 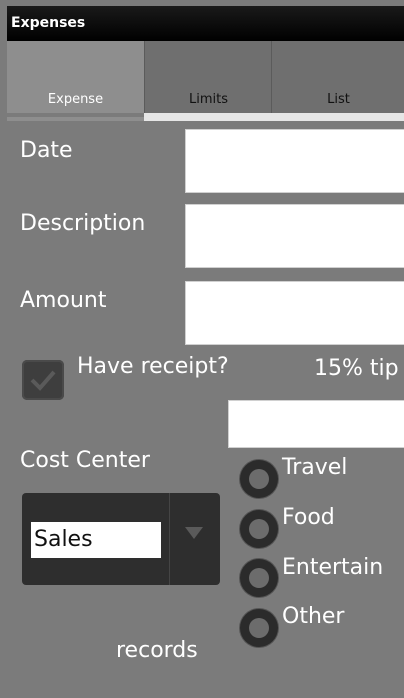 What do you see at coordinates (96, 540) in the screenshot?
I see `cost-center-value: Sales` at bounding box center [96, 540].